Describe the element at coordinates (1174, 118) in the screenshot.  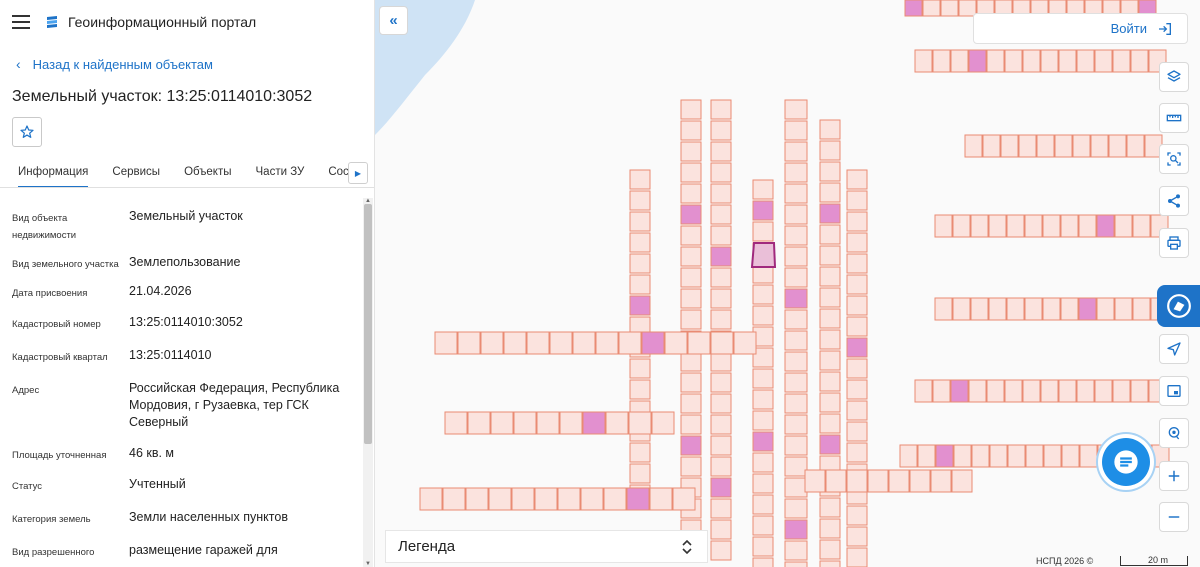
I see `measure-button` at that location.